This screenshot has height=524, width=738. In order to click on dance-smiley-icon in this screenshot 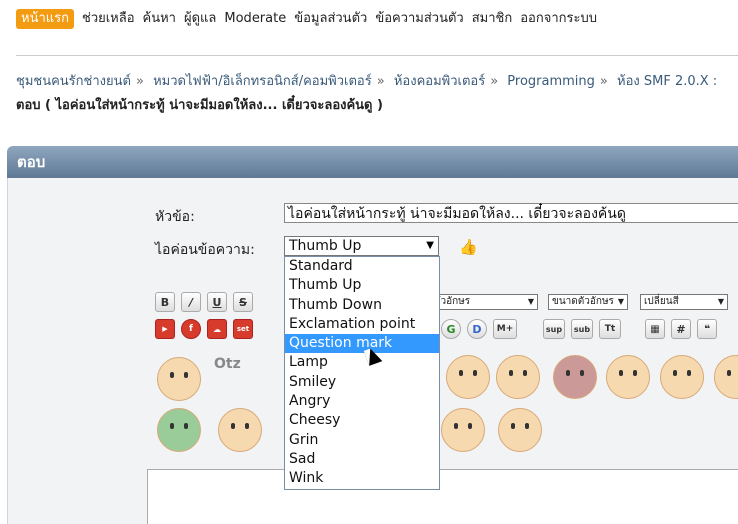, I will do `click(628, 377)`.